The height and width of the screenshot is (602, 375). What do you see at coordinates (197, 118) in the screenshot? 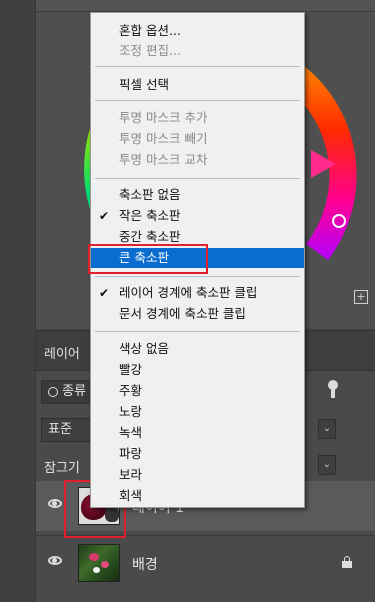
I see `menu-item-add-transparency-mask: 투명 마스크 추가` at bounding box center [197, 118].